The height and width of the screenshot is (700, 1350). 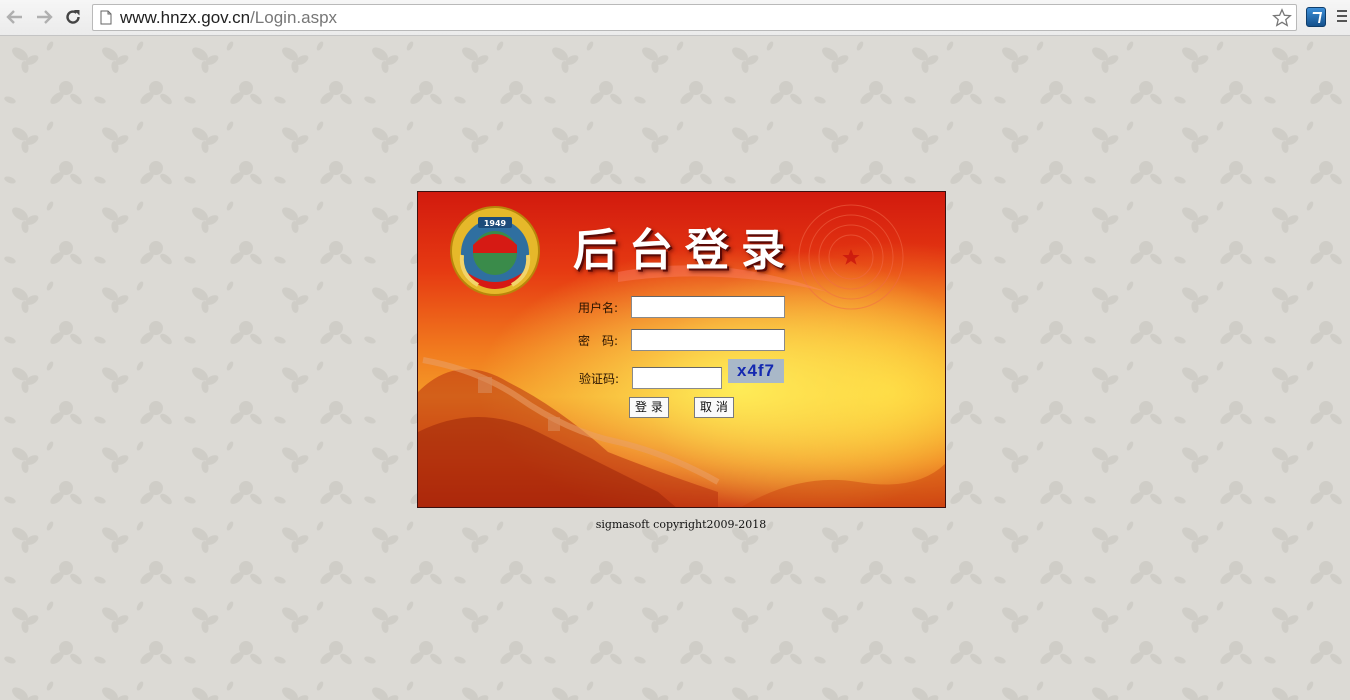 I want to click on url-path: /Login.aspx, so click(x=294, y=17).